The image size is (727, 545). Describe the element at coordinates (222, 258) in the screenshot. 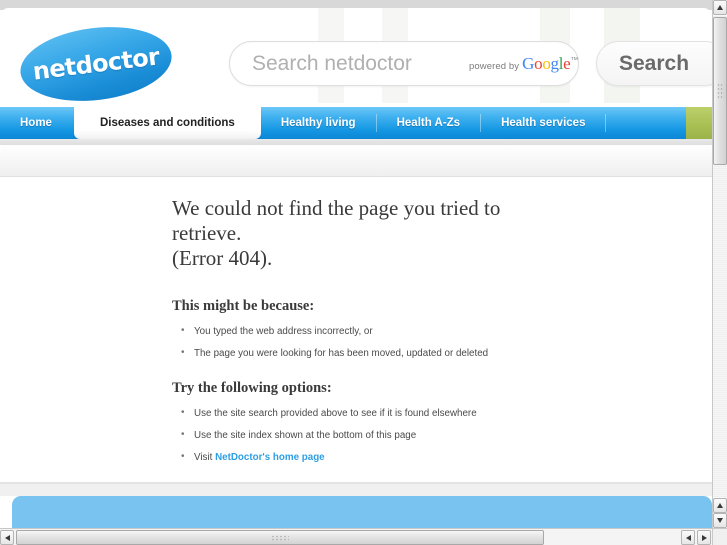

I see `error-title-line-2: (Error 404).` at that location.